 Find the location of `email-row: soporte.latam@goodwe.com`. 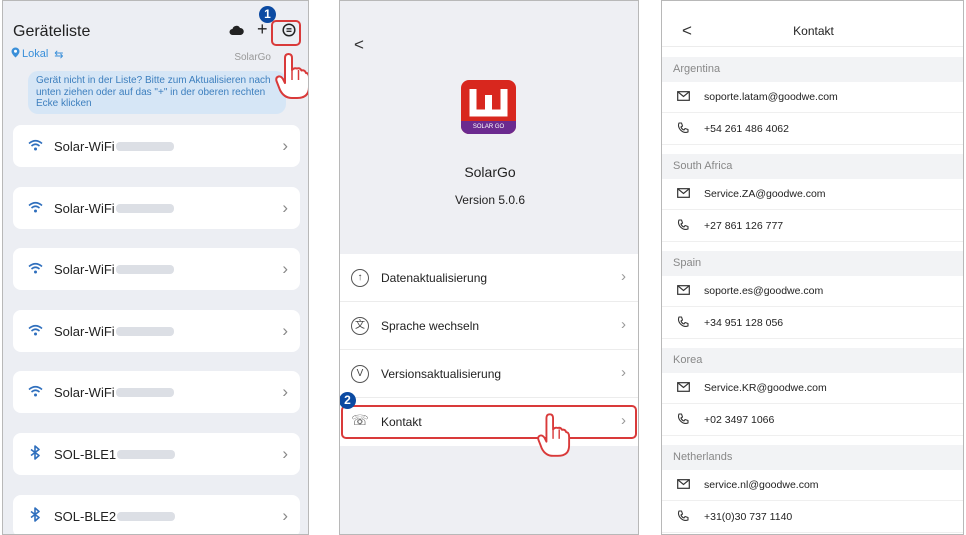

email-row: soporte.latam@goodwe.com is located at coordinates (812, 97).